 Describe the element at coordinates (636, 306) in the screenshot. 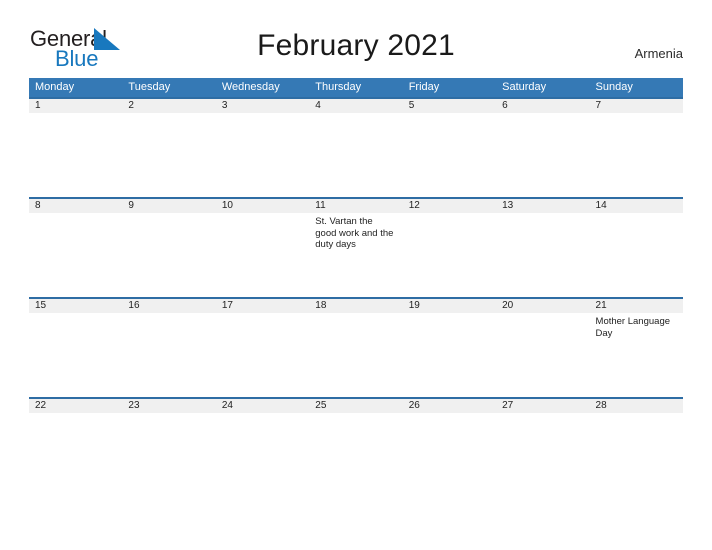

I see `day-number: 21` at that location.